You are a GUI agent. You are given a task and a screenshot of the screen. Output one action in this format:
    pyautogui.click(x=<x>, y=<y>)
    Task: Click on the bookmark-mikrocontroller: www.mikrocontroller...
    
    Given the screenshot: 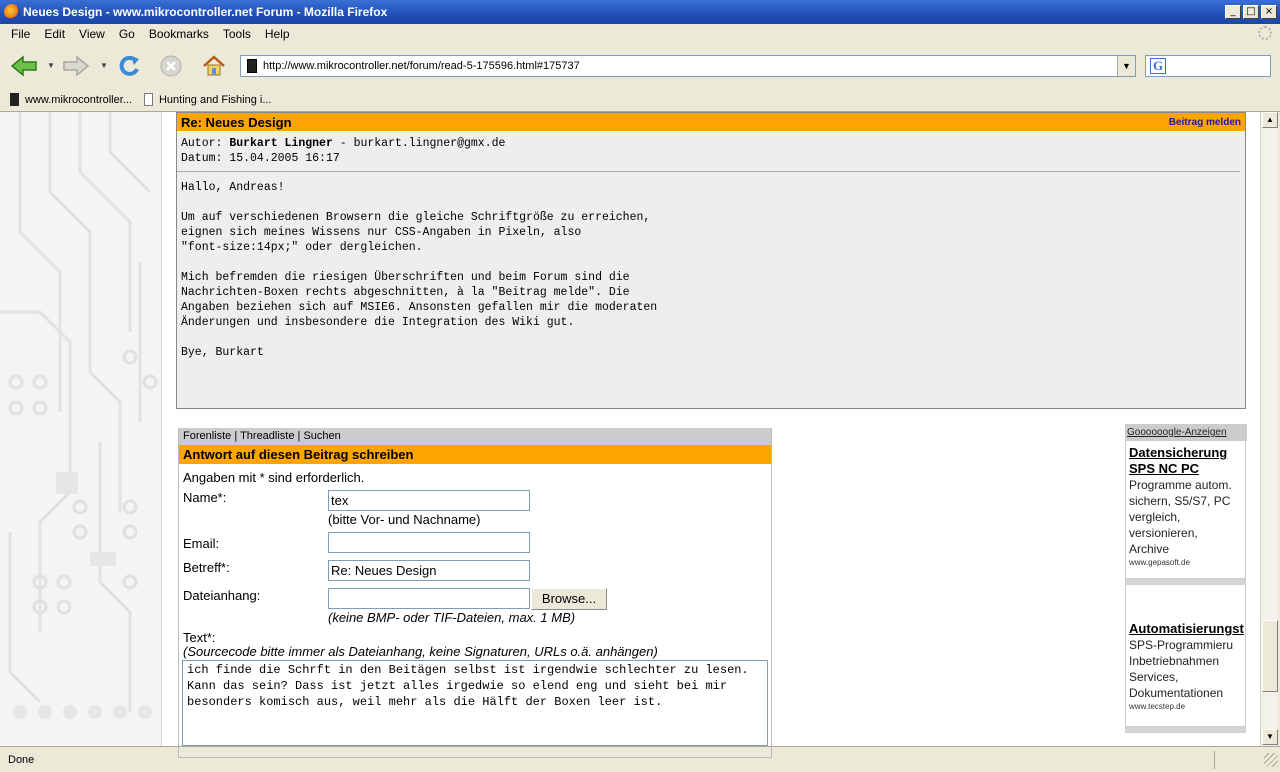 What is the action you would take?
    pyautogui.click(x=71, y=99)
    